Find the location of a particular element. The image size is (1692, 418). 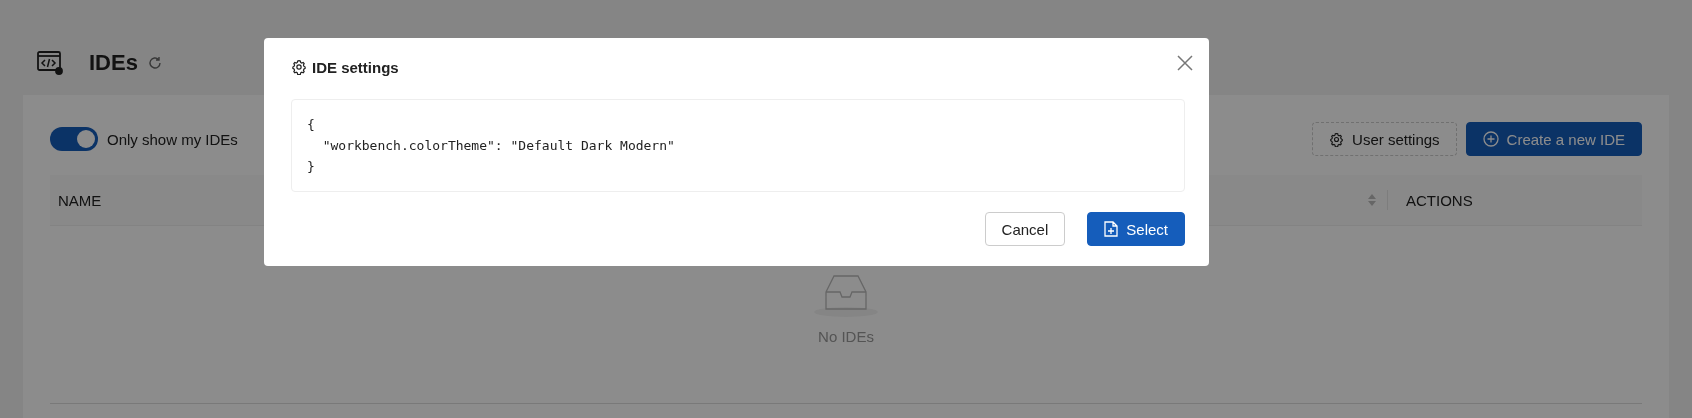

empty-inbox-icon is located at coordinates (846, 295).